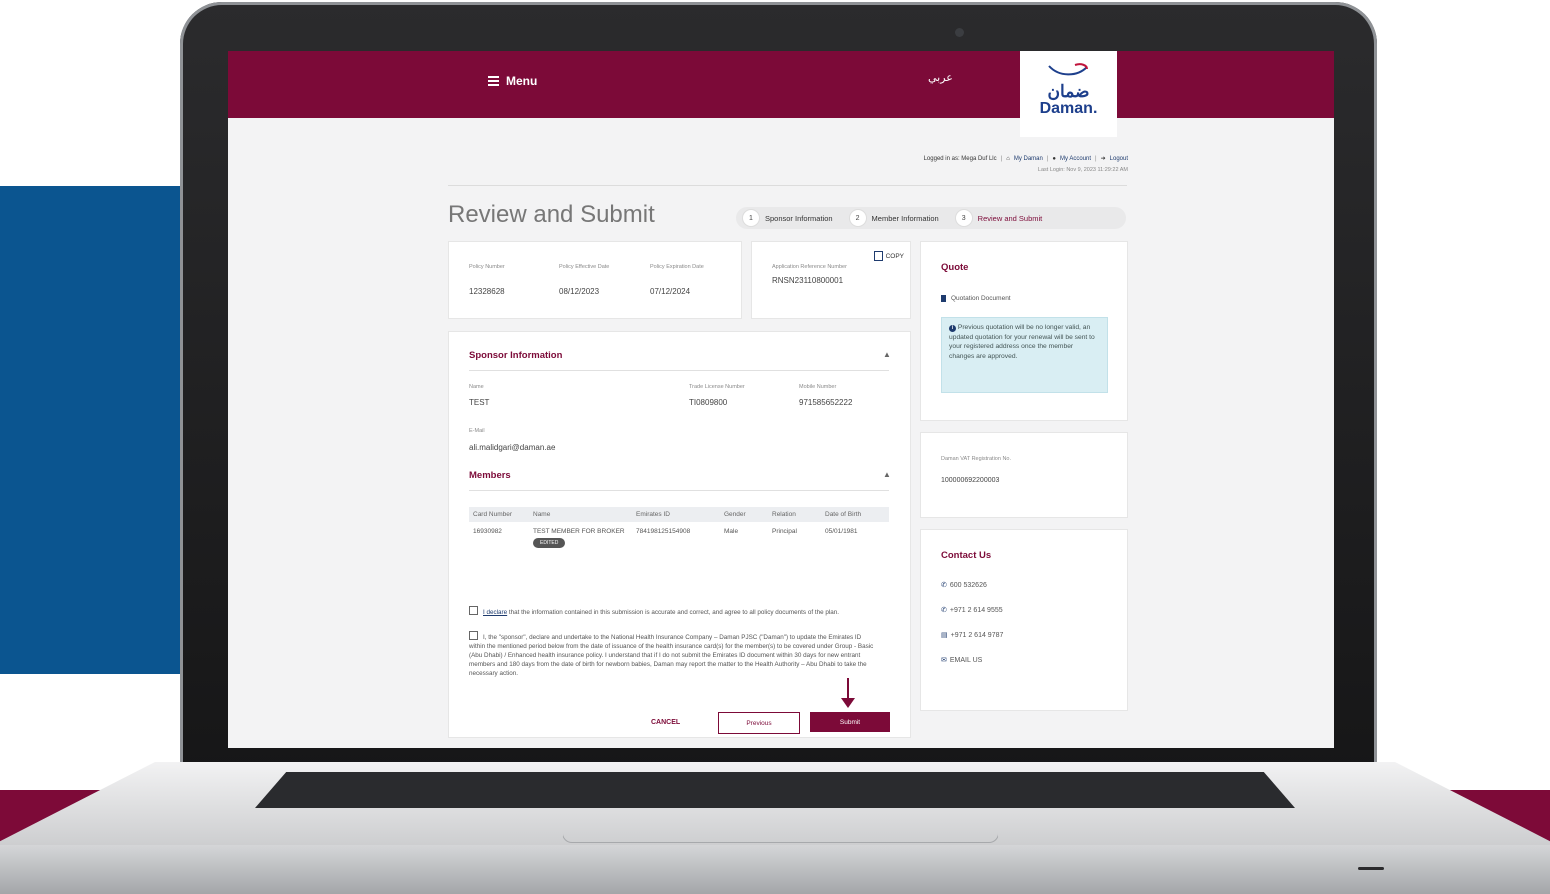 The width and height of the screenshot is (1550, 894). Describe the element at coordinates (944, 585) in the screenshot. I see `phone-icon: ✆` at that location.